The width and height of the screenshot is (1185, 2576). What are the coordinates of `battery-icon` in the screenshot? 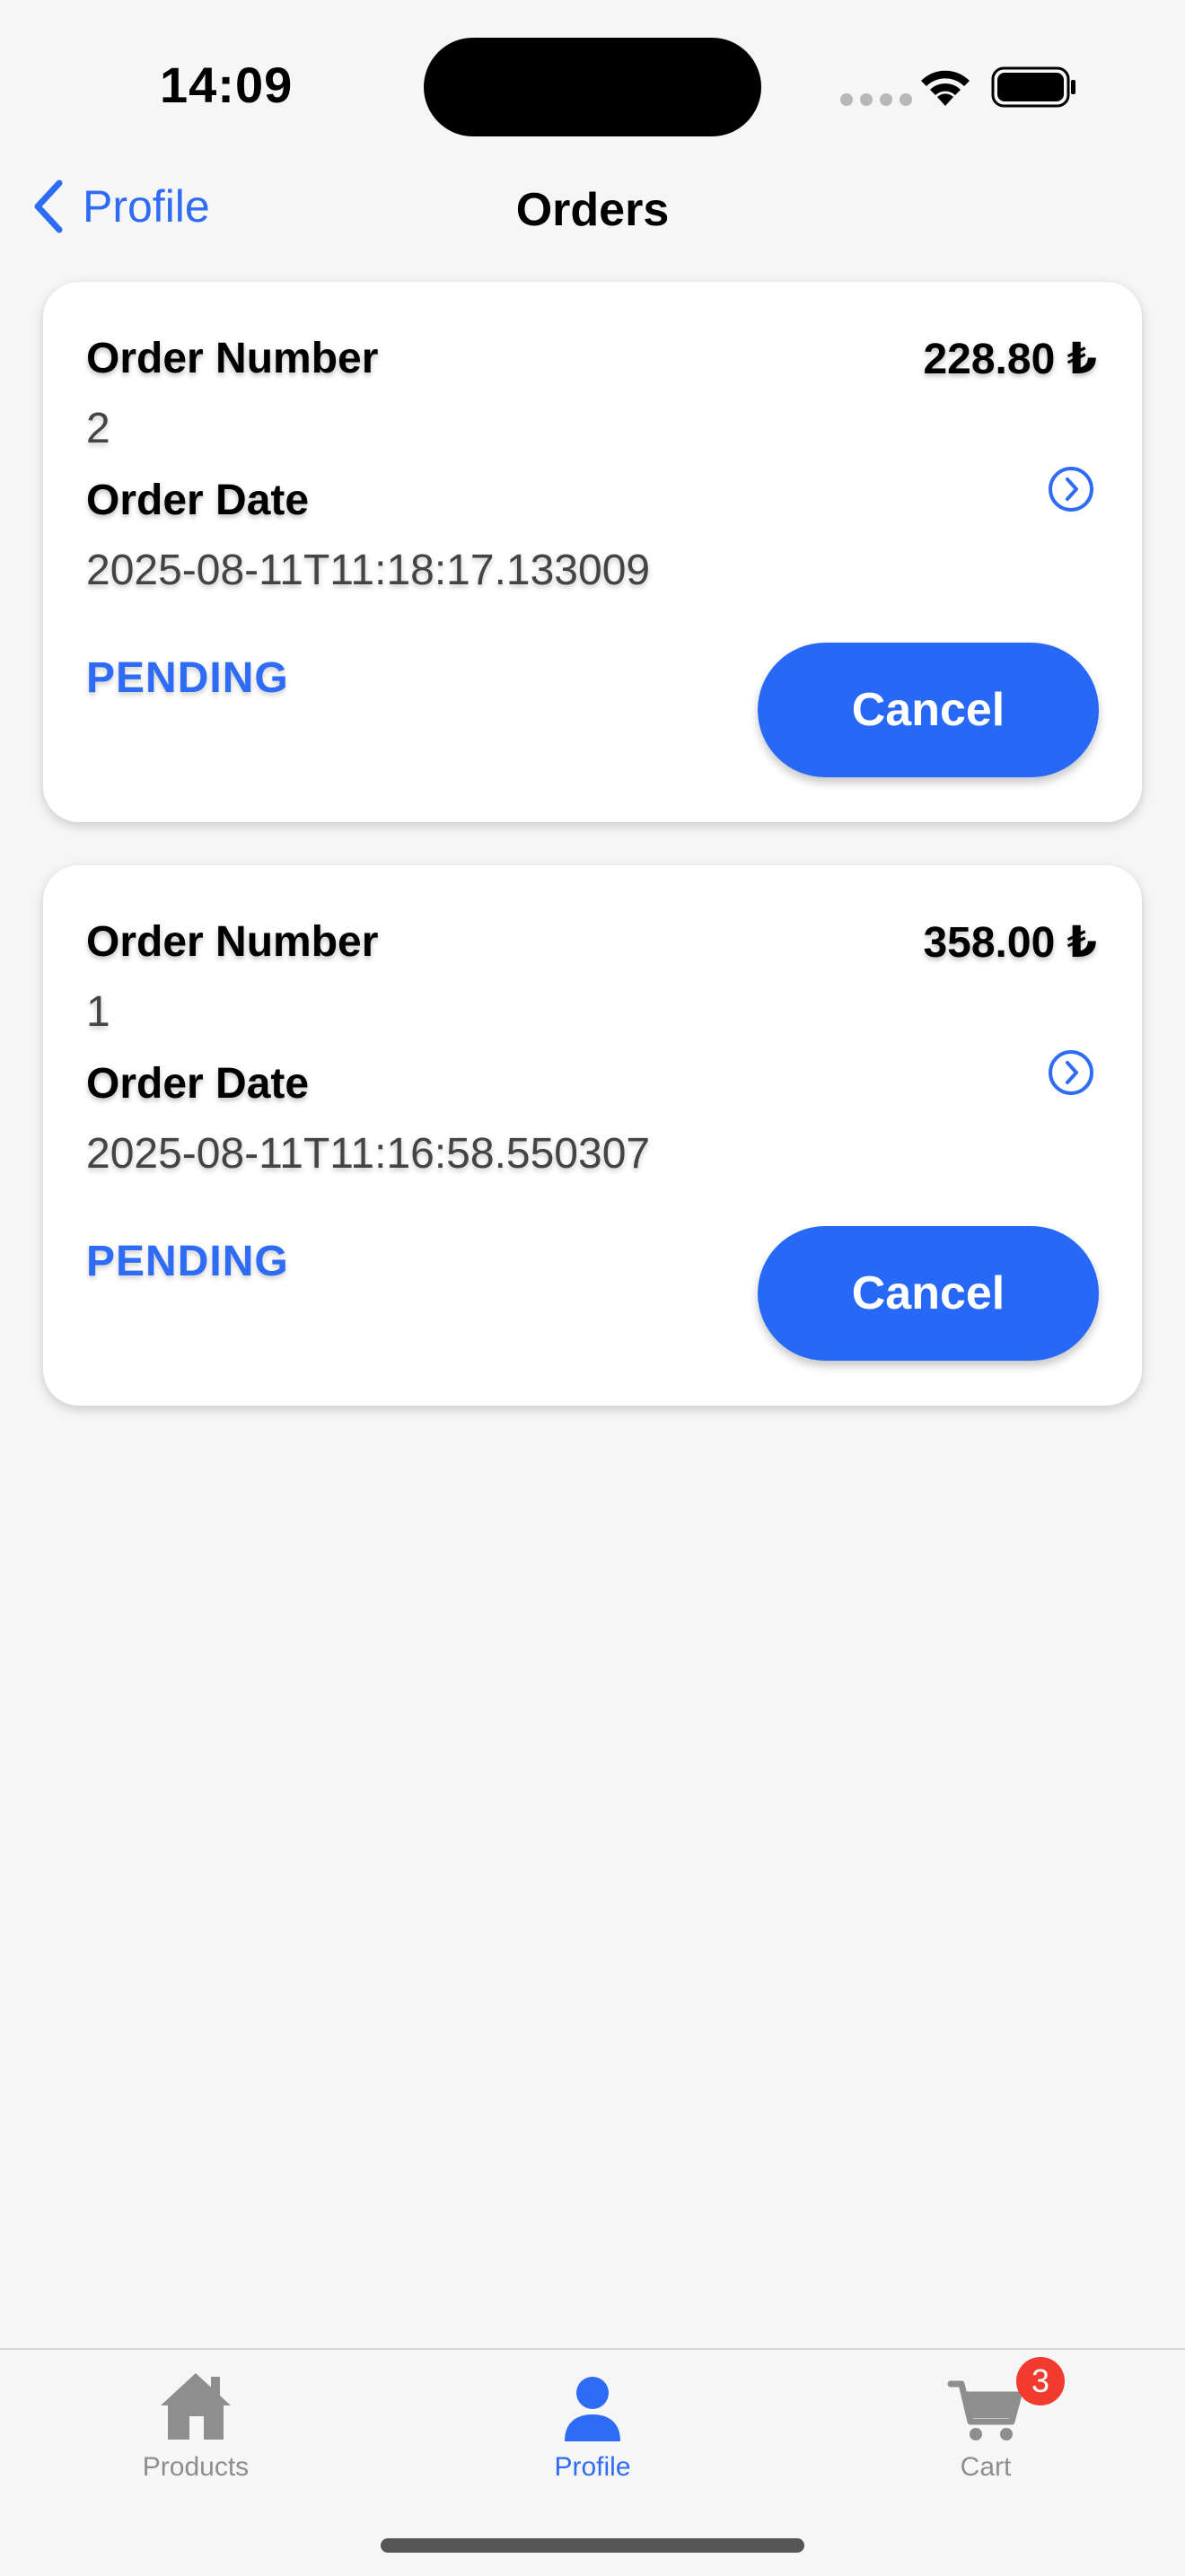 It's located at (1033, 87).